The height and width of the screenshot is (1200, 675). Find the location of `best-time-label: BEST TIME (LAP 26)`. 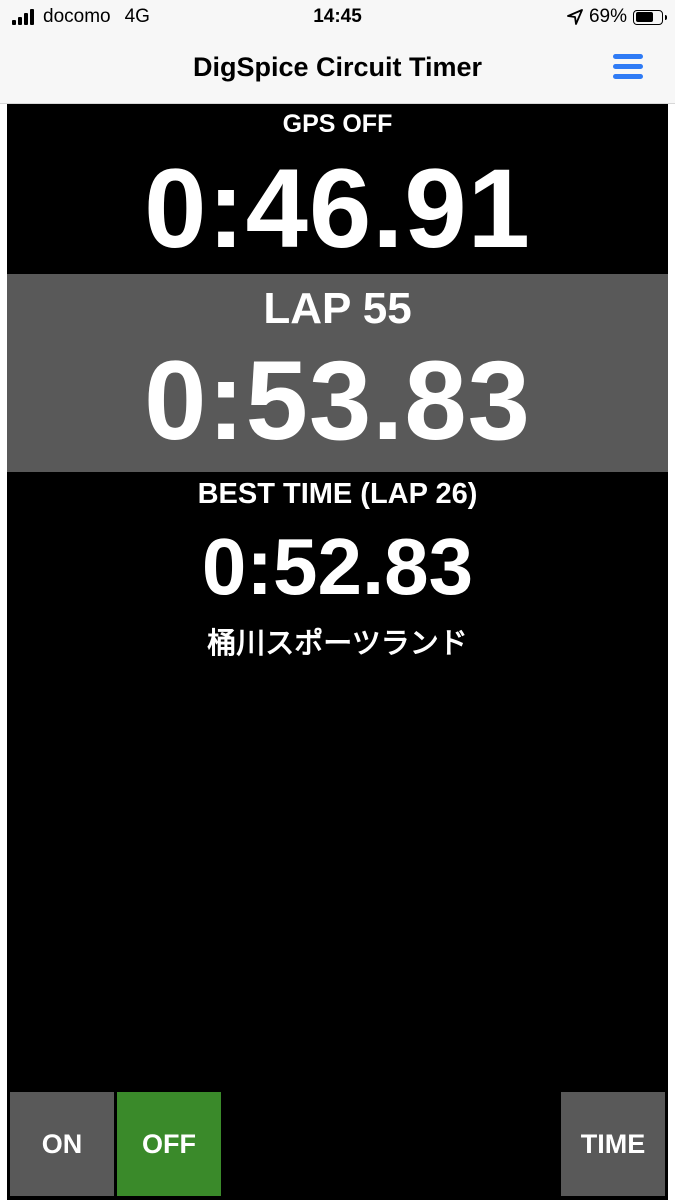

best-time-label: BEST TIME (LAP 26) is located at coordinates (337, 494).